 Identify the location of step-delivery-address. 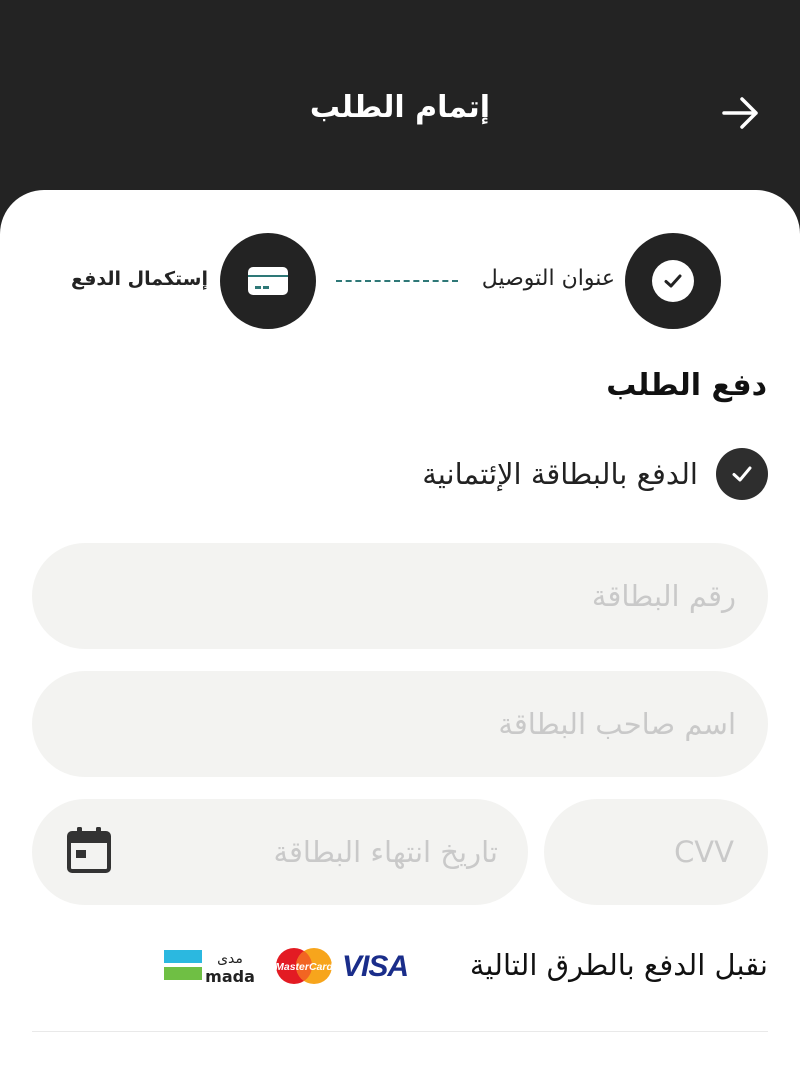
(673, 281).